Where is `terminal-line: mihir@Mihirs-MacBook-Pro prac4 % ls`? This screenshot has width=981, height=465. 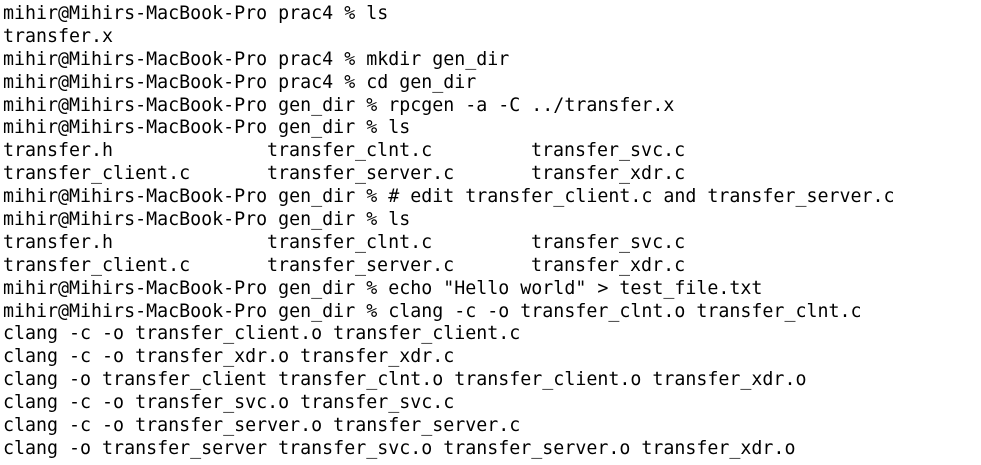
terminal-line: mihir@Mihirs-MacBook-Pro prac4 % ls is located at coordinates (196, 13).